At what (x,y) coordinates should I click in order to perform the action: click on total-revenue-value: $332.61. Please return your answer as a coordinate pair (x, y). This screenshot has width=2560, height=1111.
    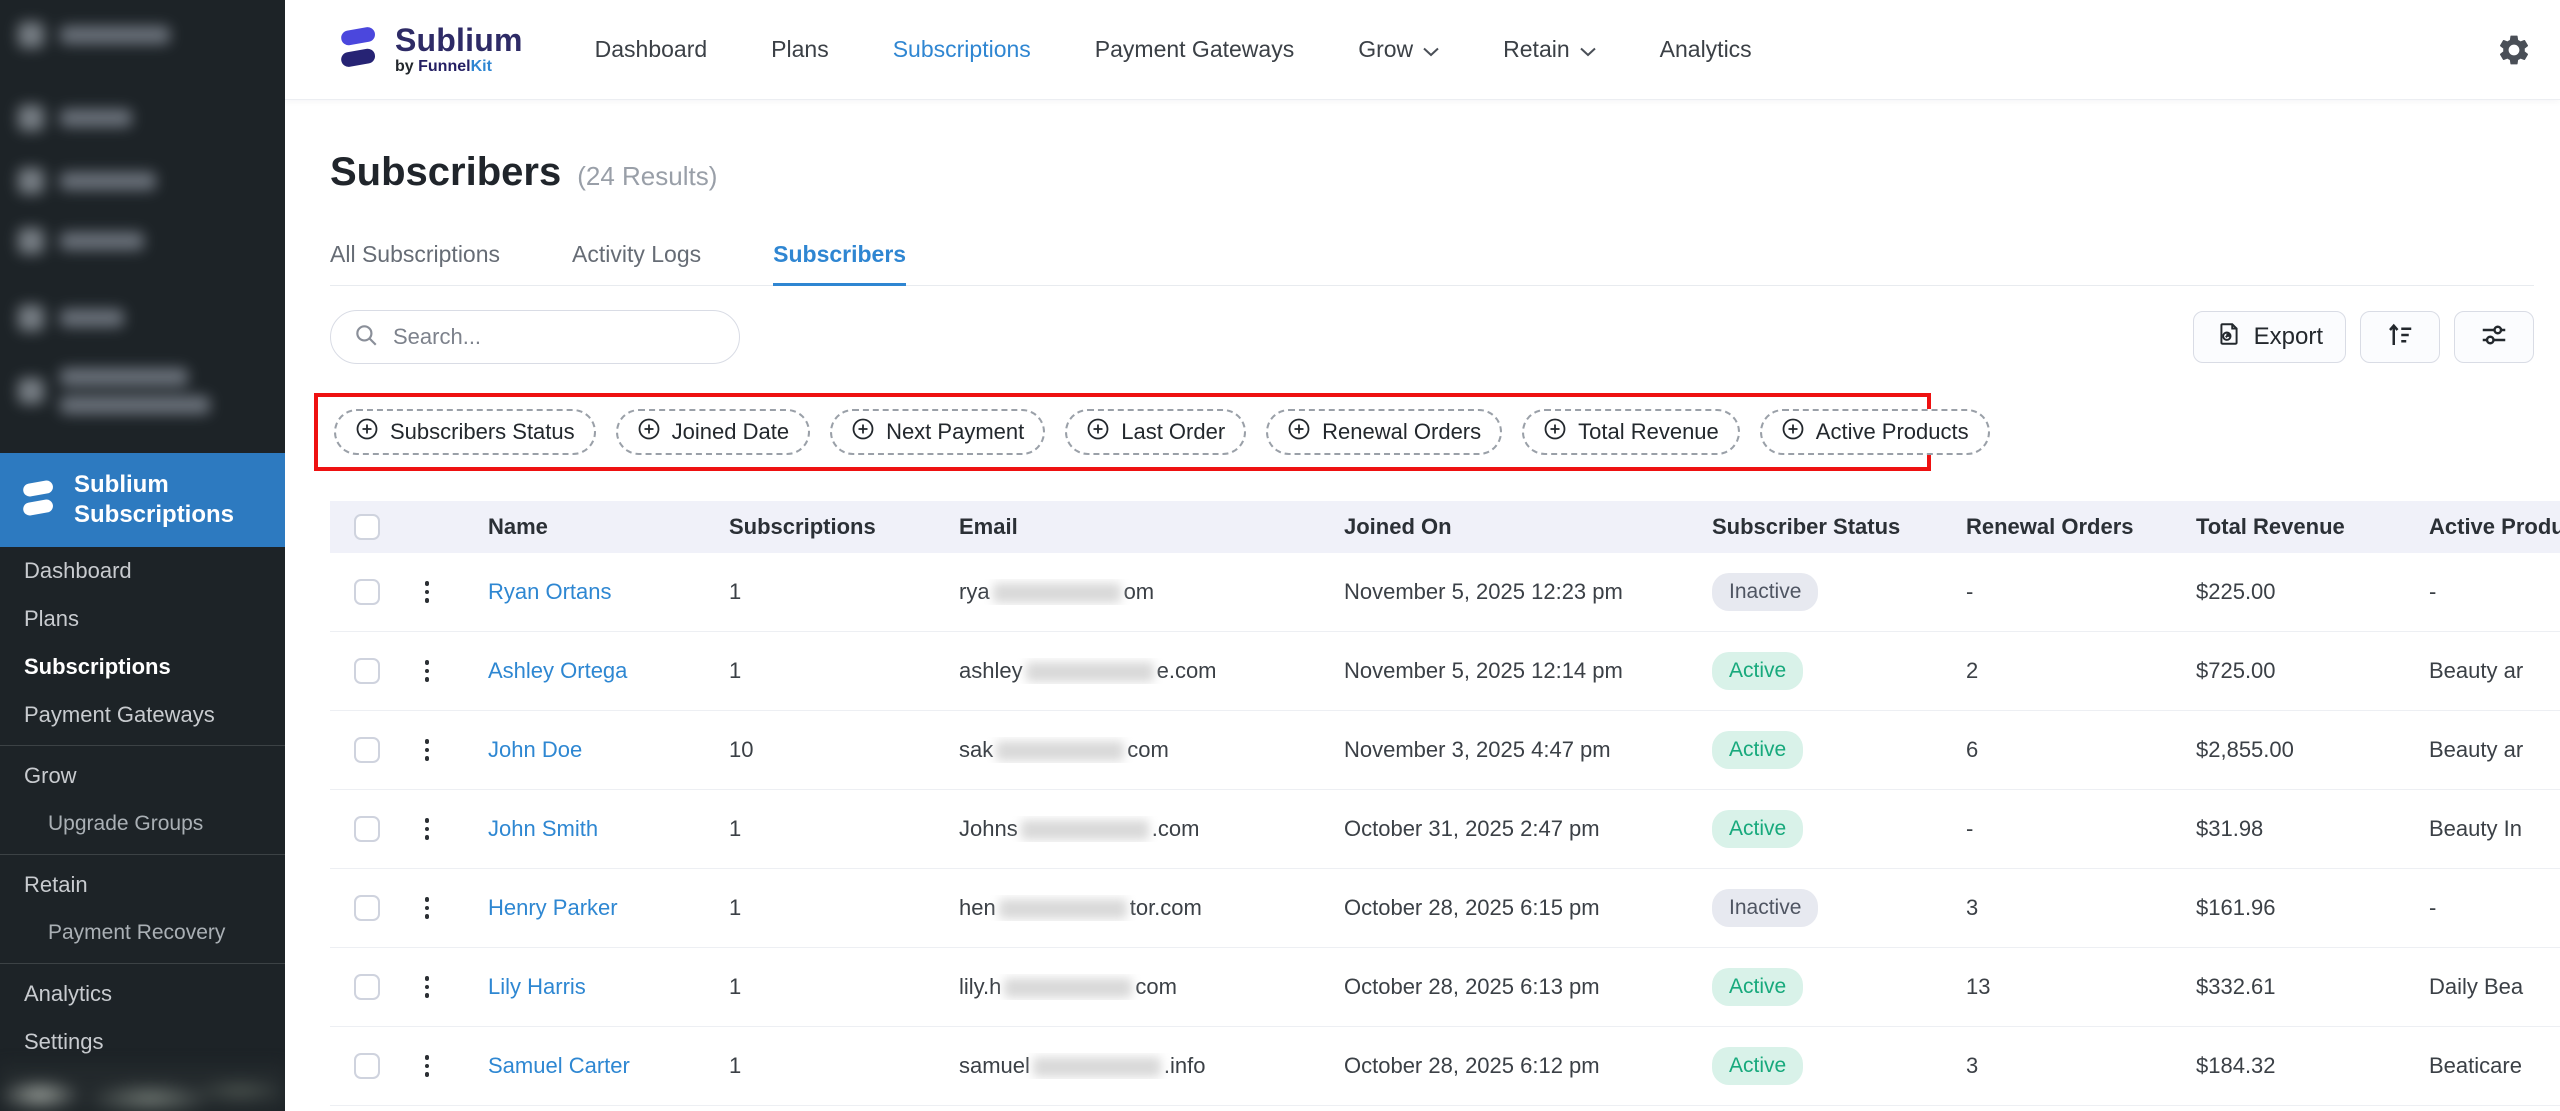
    Looking at the image, I should click on (2236, 986).